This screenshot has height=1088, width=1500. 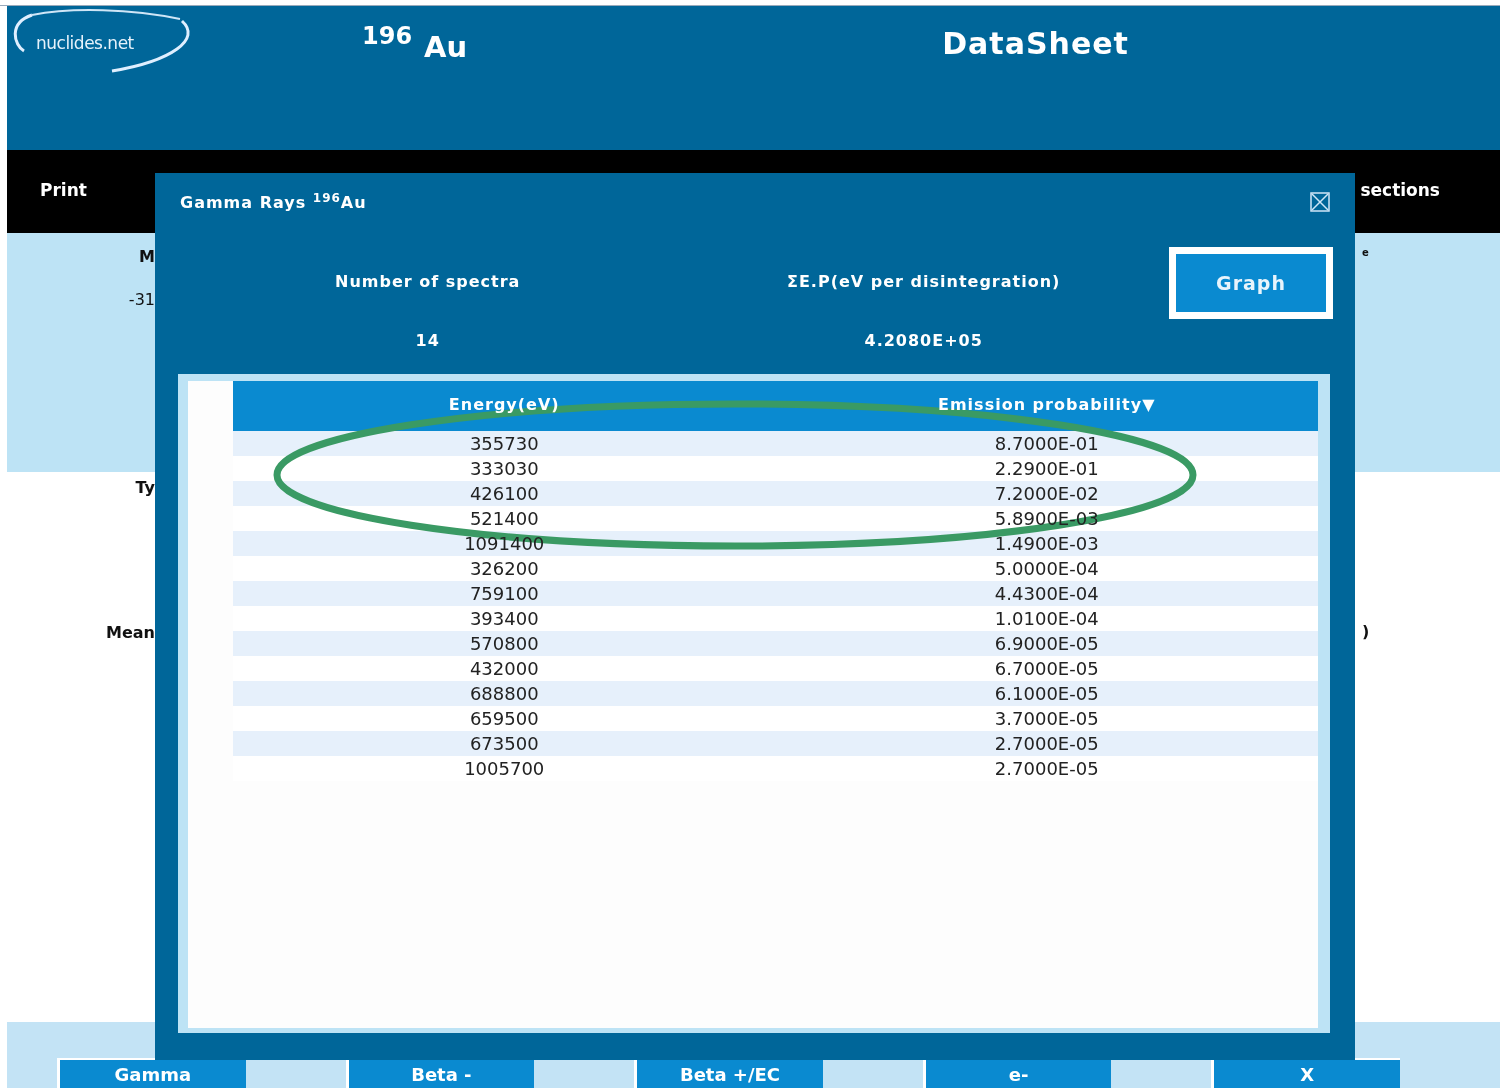 I want to click on close-icon, so click(x=1320, y=201).